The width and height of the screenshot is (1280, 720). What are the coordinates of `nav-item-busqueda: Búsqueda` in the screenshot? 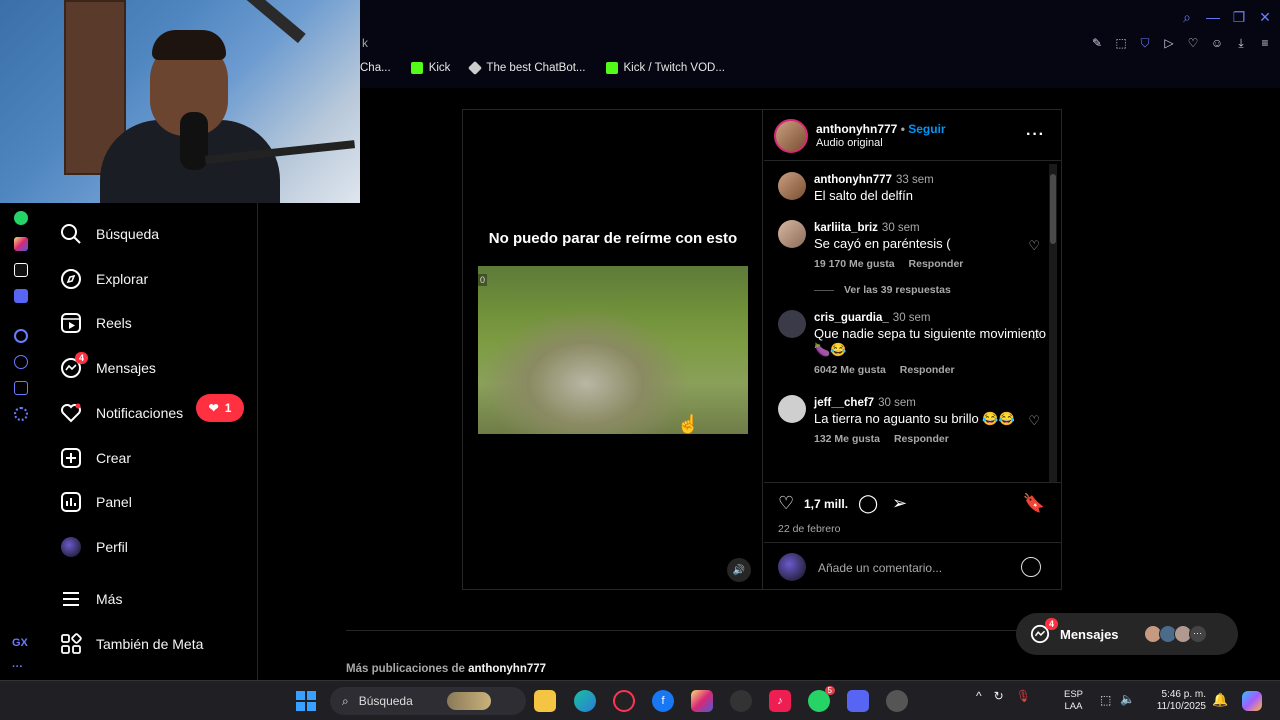 It's located at (109, 234).